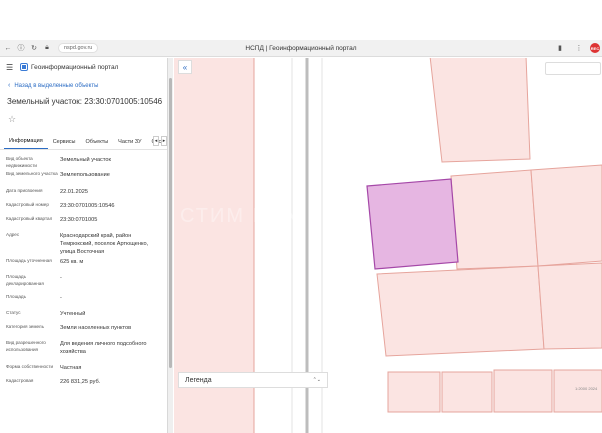 This screenshot has height=433, width=602. Describe the element at coordinates (253, 380) in the screenshot. I see `legend-dropdown: Легенда ⌃⌄` at that location.